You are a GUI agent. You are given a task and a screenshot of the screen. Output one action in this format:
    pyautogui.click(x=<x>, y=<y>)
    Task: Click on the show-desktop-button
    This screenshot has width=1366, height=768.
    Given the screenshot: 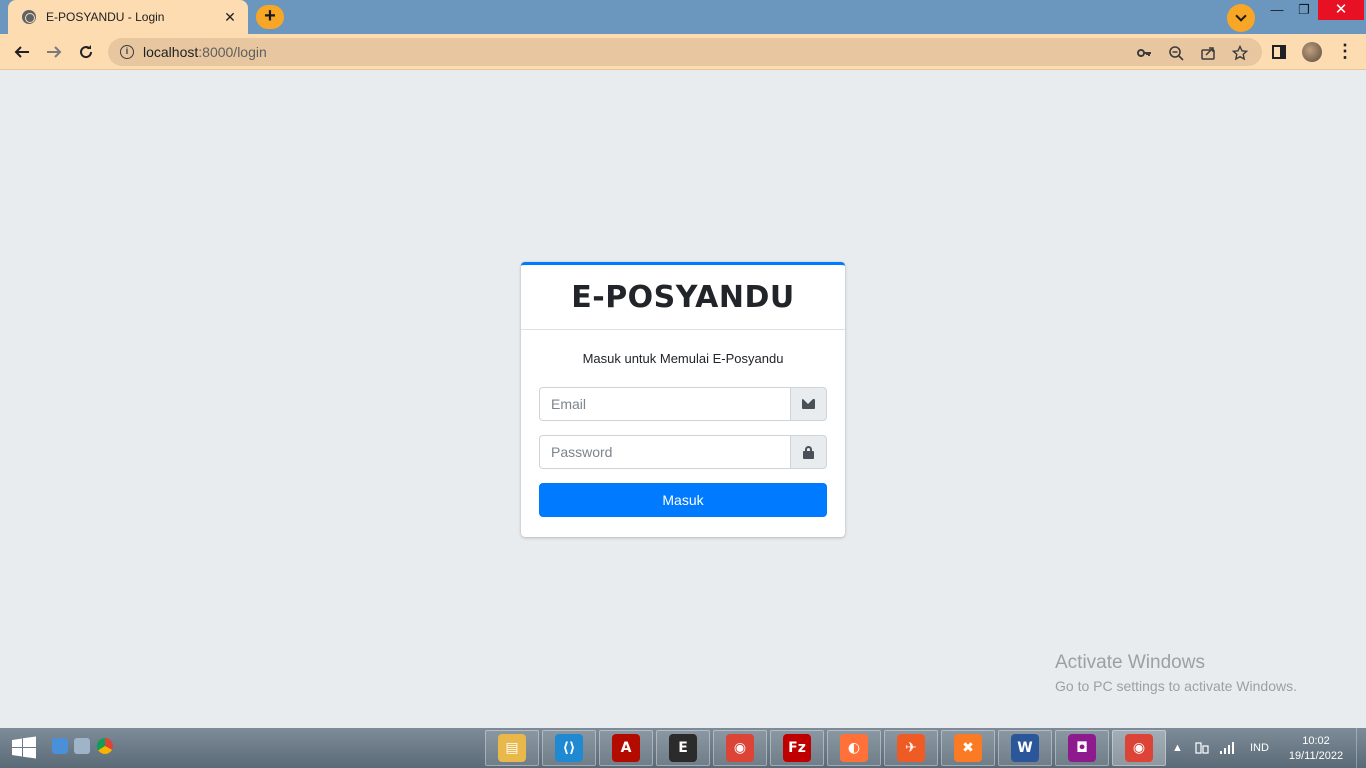 What is the action you would take?
    pyautogui.click(x=1361, y=748)
    